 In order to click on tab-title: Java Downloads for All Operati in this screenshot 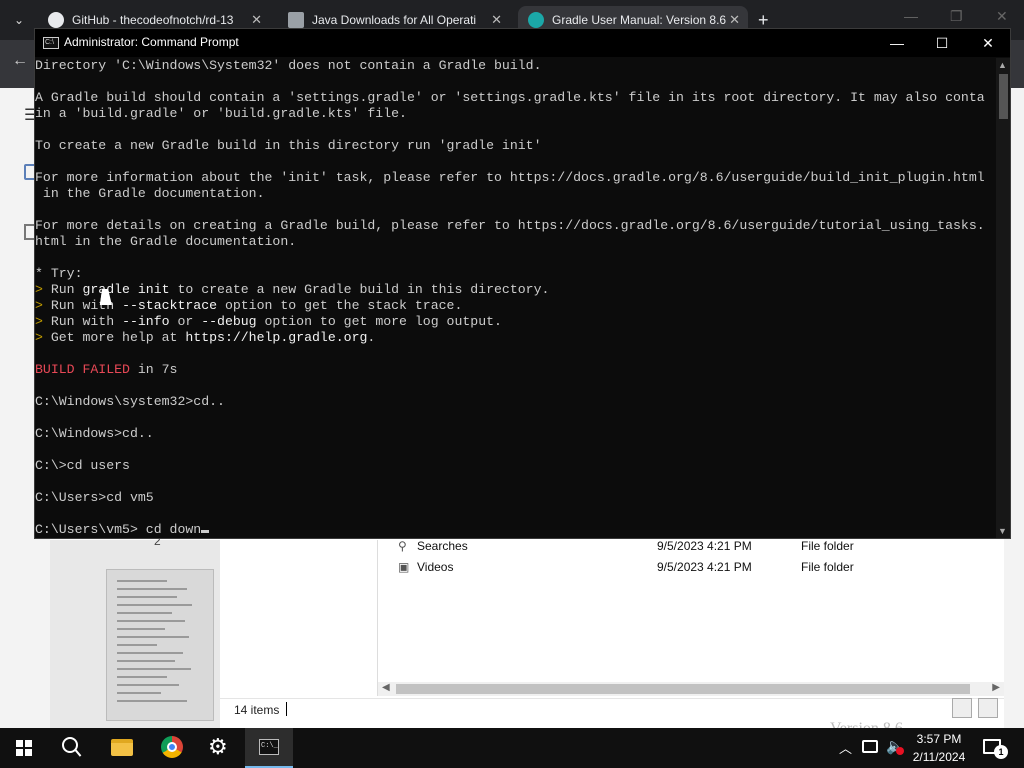, I will do `click(394, 20)`.